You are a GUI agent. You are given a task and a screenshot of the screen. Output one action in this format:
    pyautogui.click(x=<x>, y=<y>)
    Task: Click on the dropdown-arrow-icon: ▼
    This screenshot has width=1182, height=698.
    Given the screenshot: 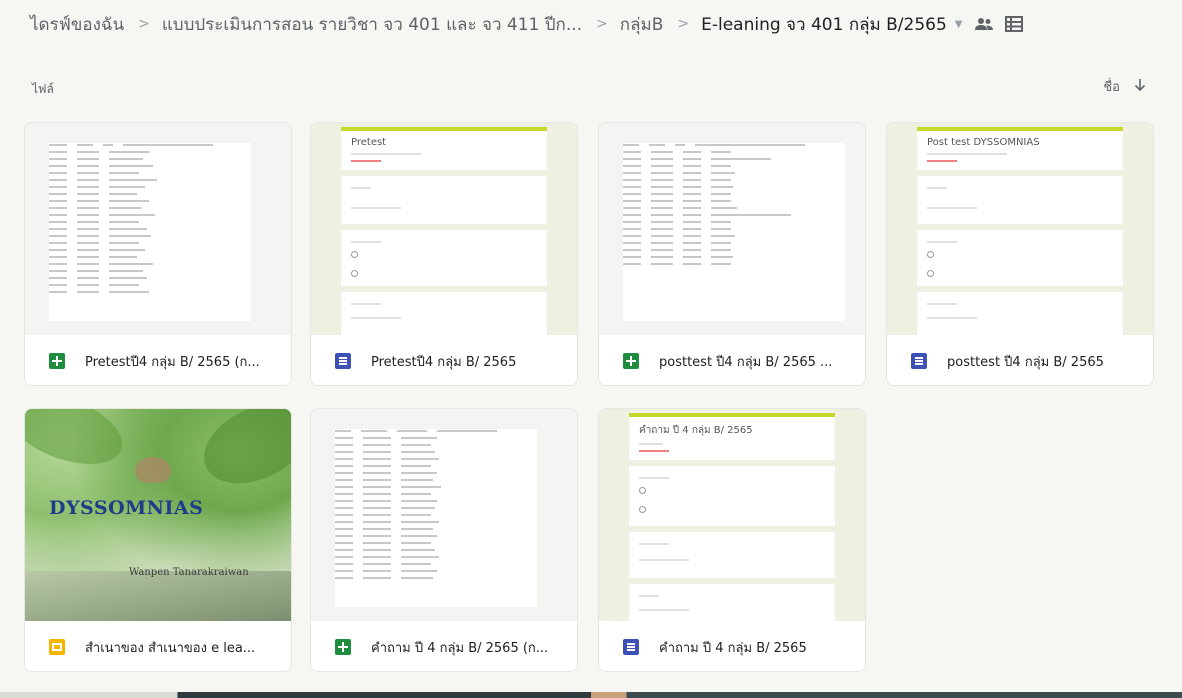 What is the action you would take?
    pyautogui.click(x=959, y=24)
    